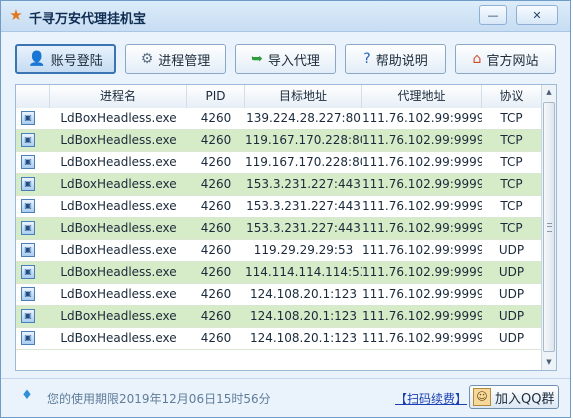  I want to click on import-arrow-icon: ➥, so click(257, 59).